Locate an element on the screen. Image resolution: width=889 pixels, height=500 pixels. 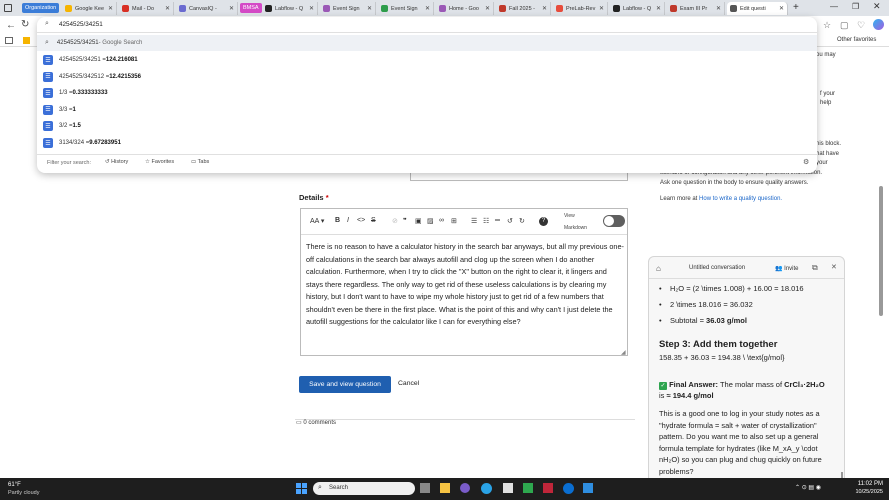
tab-group-bmsa: BMSA is located at coordinates (251, 8).